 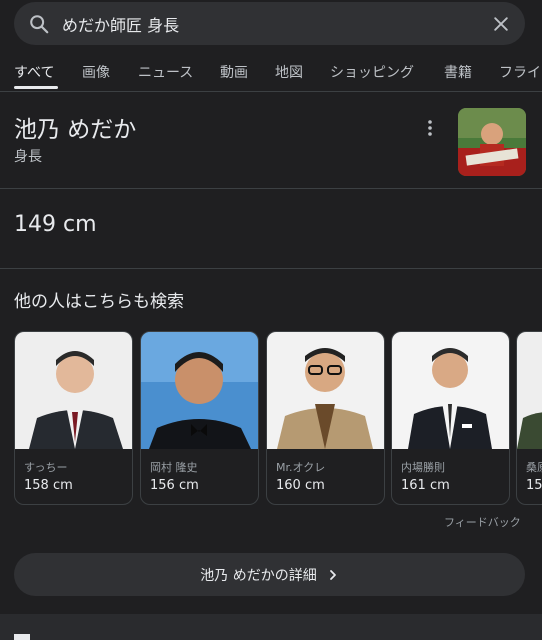 I want to click on person-name: すっちー, so click(x=46, y=467).